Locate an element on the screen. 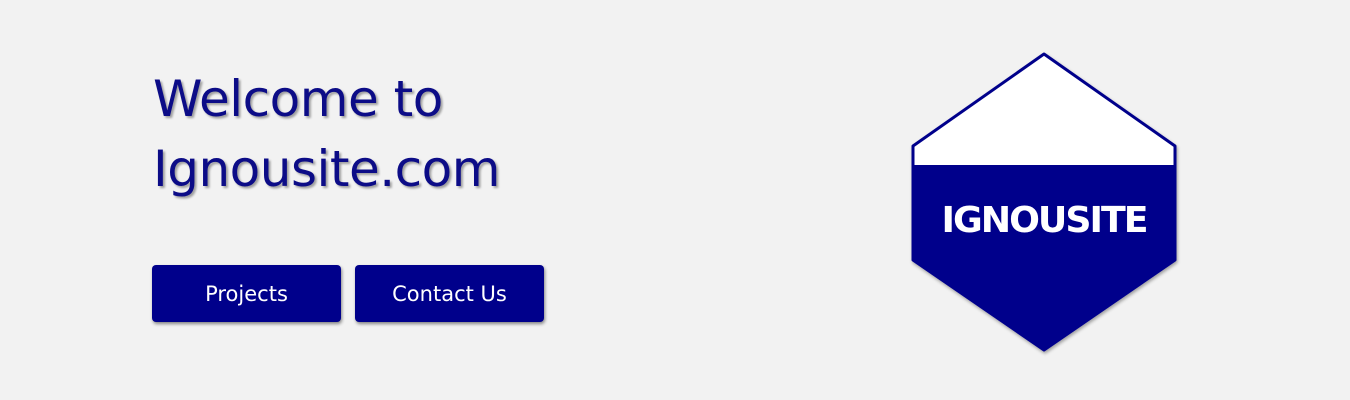 The image size is (1350, 400). logo-text: IGNOUSITE is located at coordinates (1044, 220).